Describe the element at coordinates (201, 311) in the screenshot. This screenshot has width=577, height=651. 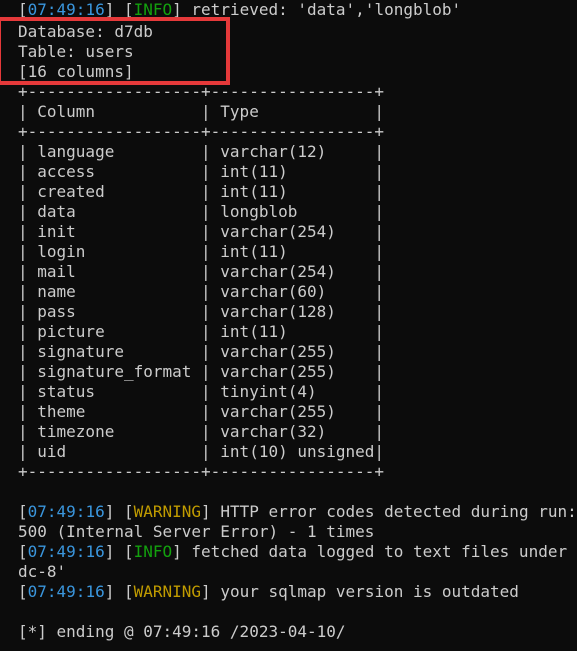
I see `table-row: | pass | varchar(128) |` at that location.